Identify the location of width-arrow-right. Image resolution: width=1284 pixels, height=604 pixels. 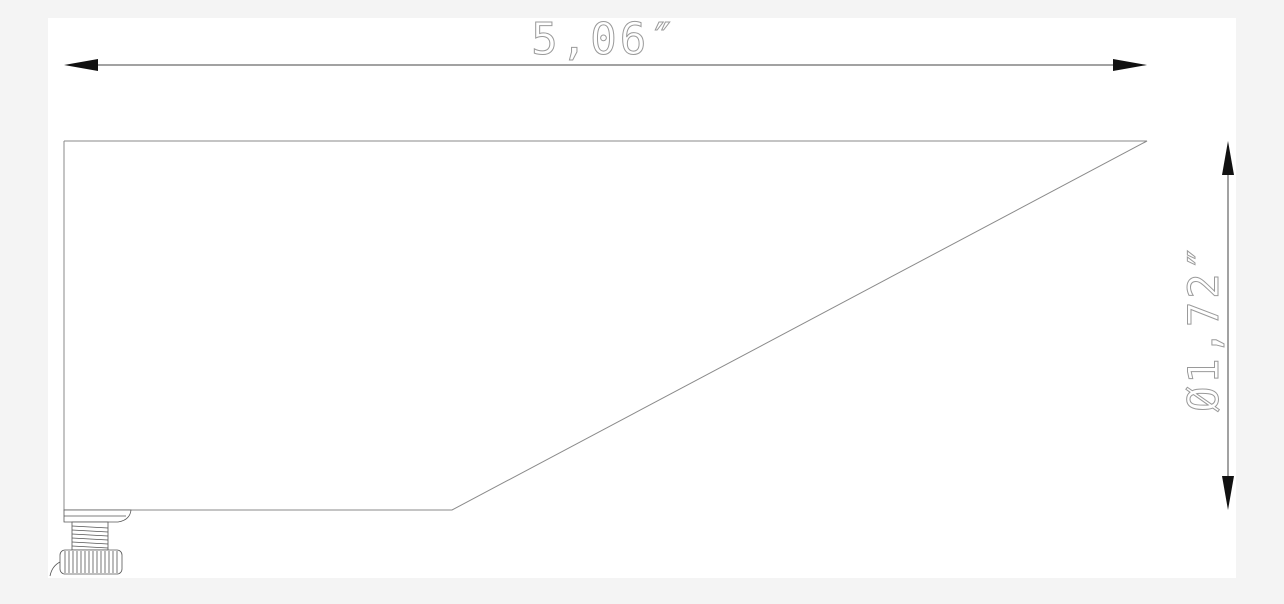
(1130, 65).